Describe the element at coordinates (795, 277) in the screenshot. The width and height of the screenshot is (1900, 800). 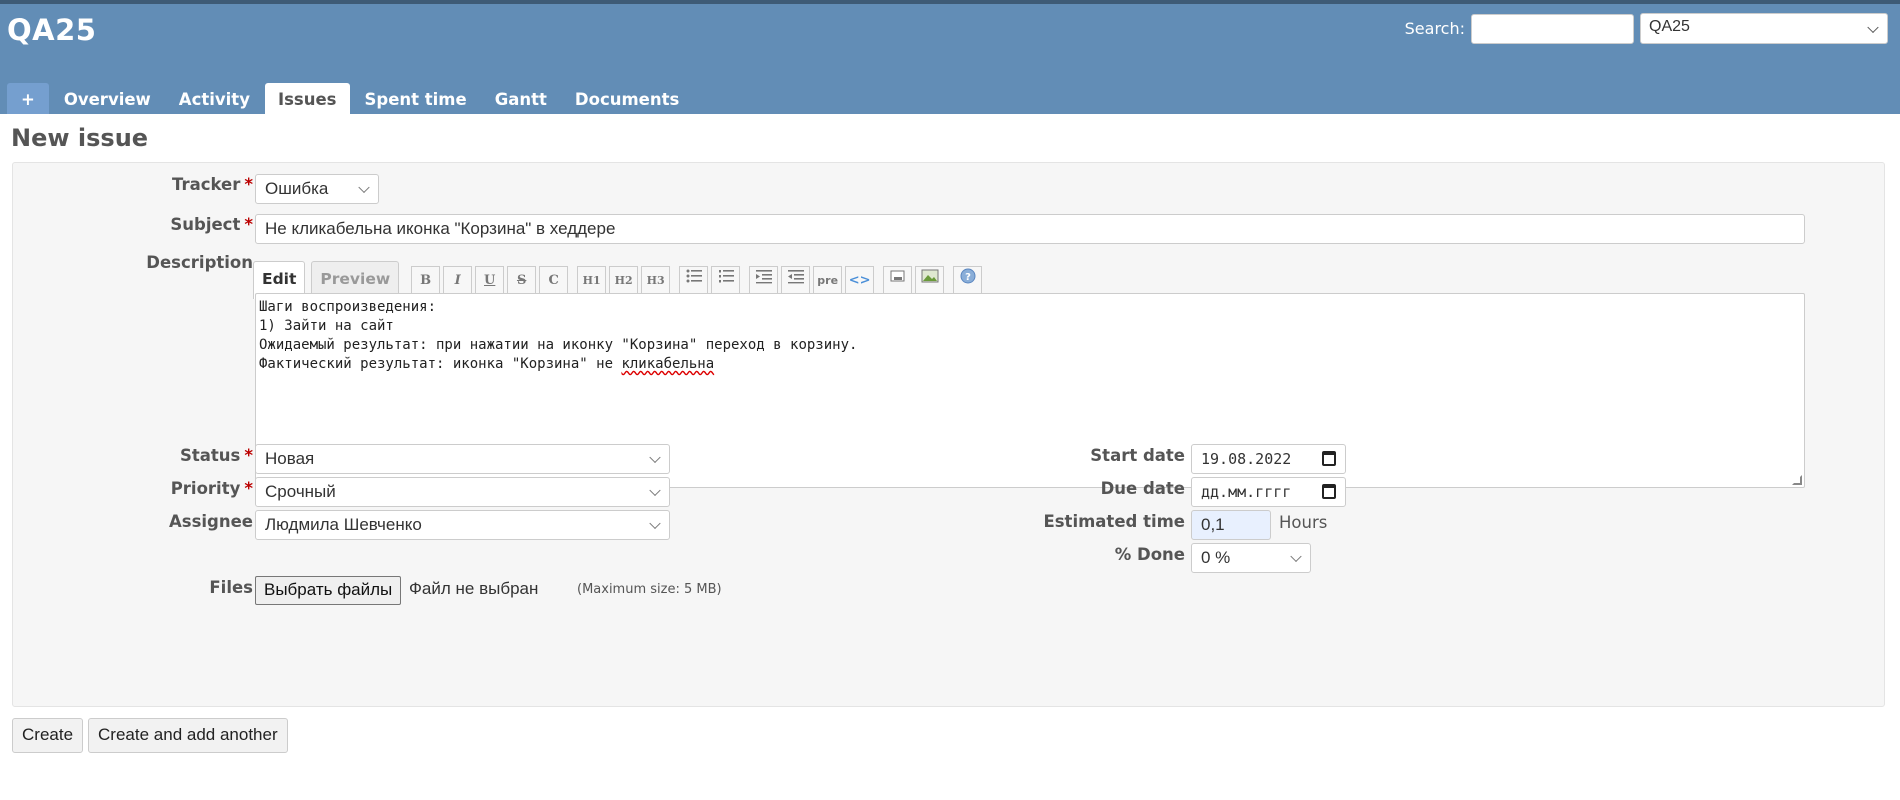
I see `unquote-icon` at that location.